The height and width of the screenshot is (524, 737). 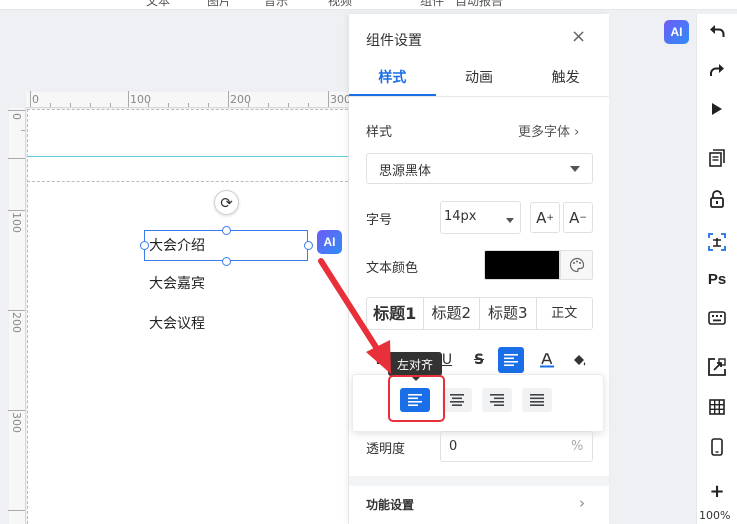 I want to click on align-menu-button, so click(x=511, y=360).